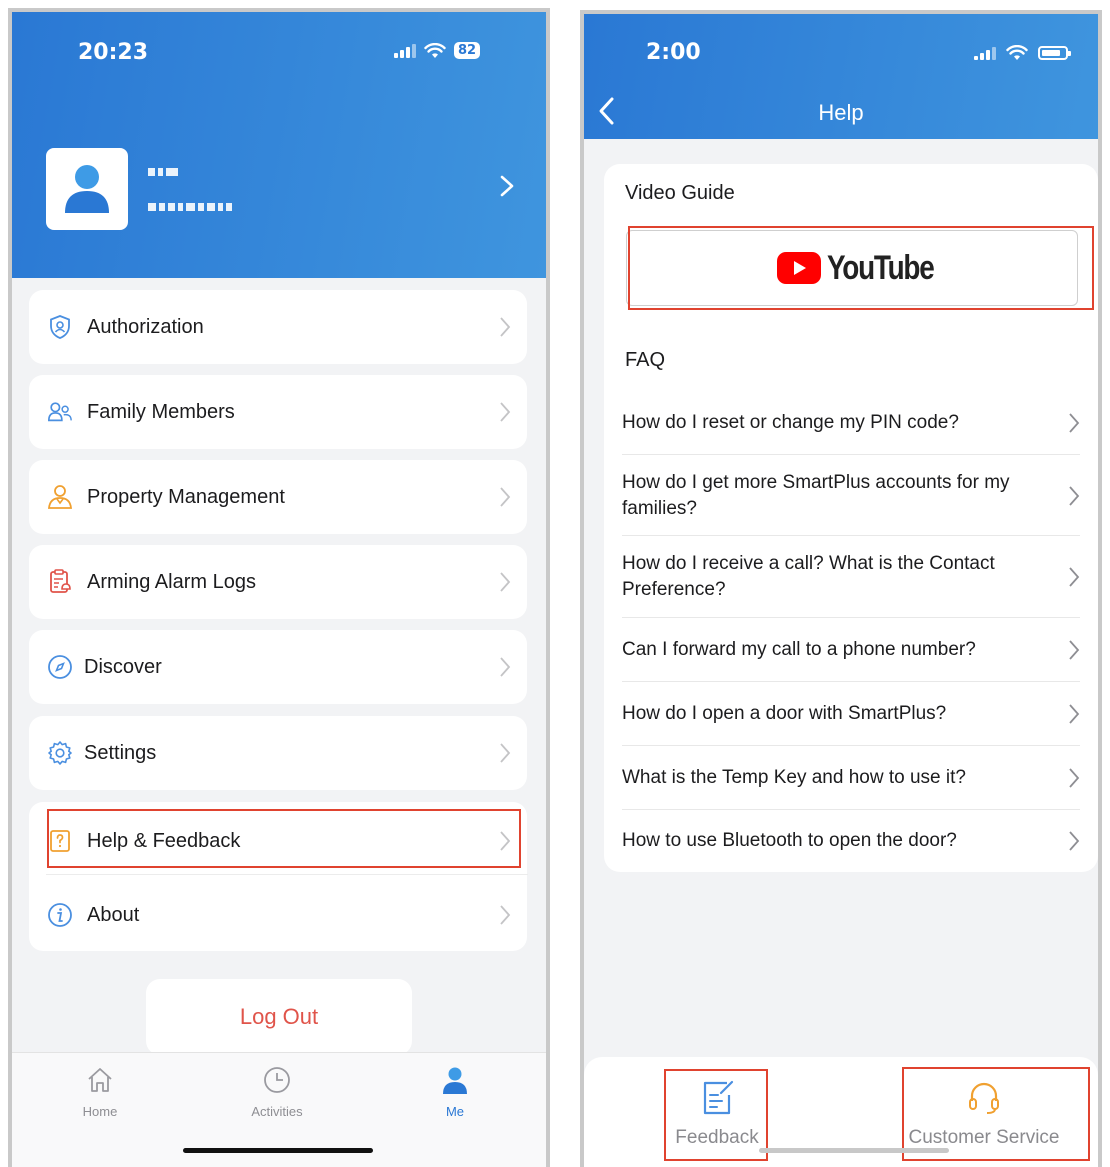  Describe the element at coordinates (789, 840) in the screenshot. I see `faq-question: How to use Bluetooth to open the door?` at that location.